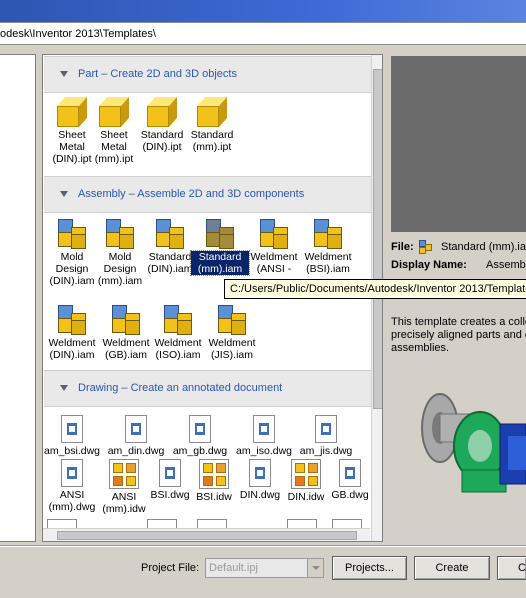 Image resolution: width=526 pixels, height=598 pixels. I want to click on template-item-label: am_jis.dwg, so click(326, 451).